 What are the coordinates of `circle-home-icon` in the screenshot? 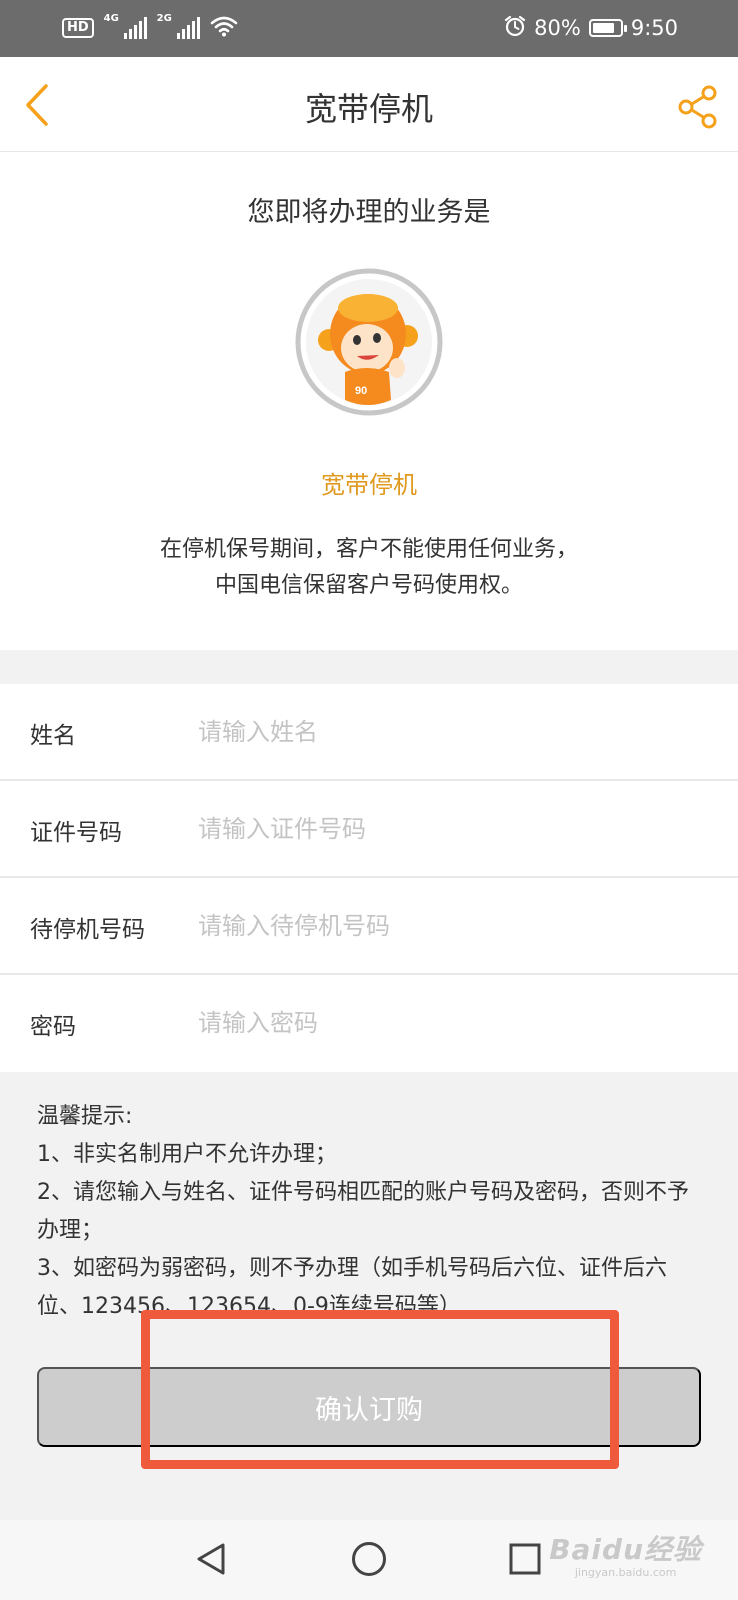 It's located at (369, 1559).